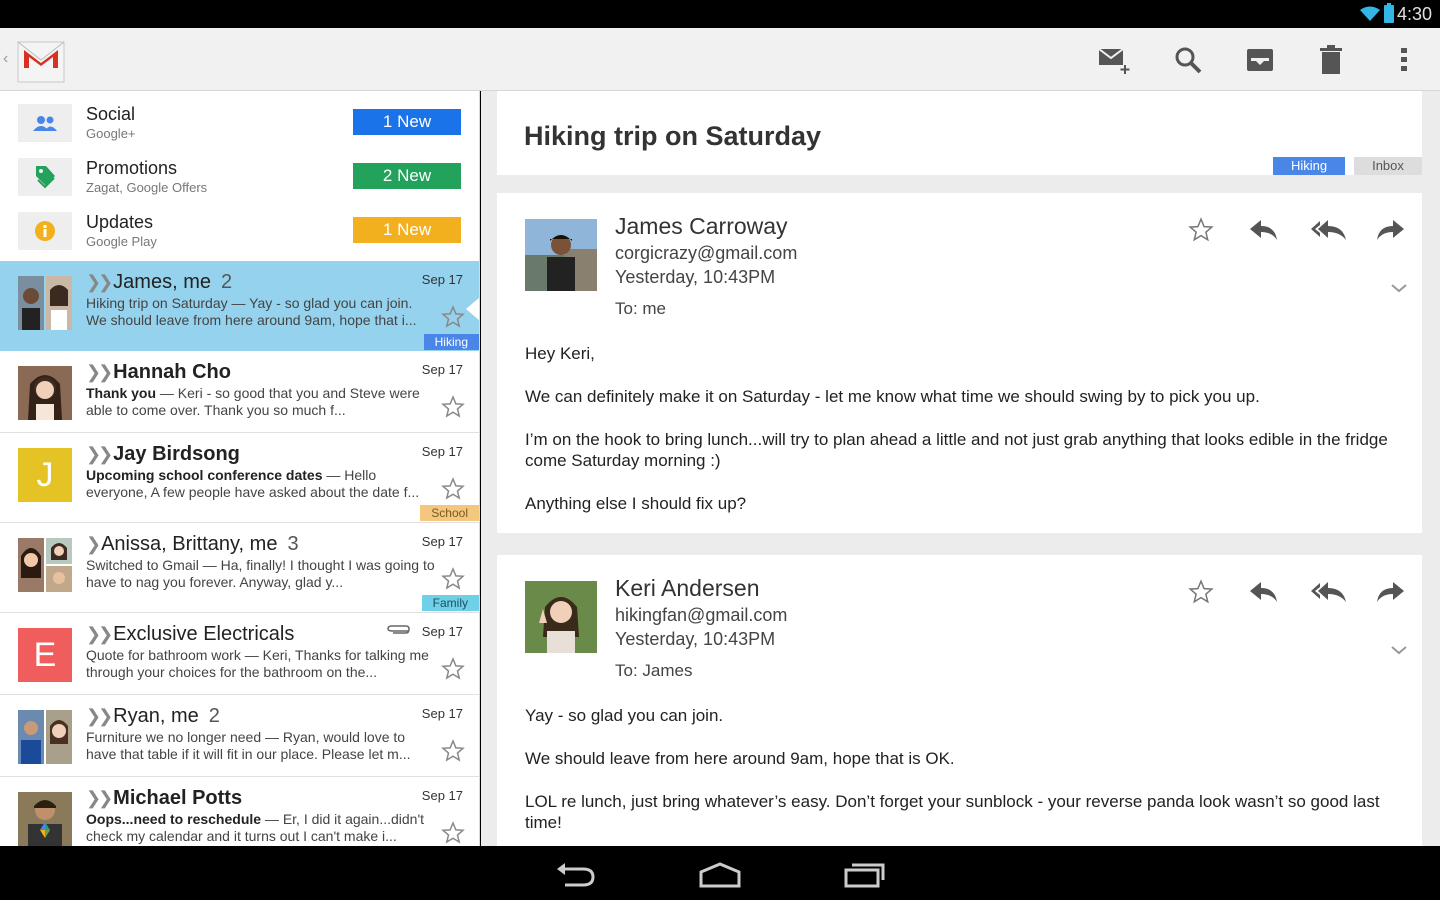 This screenshot has height=900, width=1440. I want to click on status-clock: 4:30, so click(1414, 14).